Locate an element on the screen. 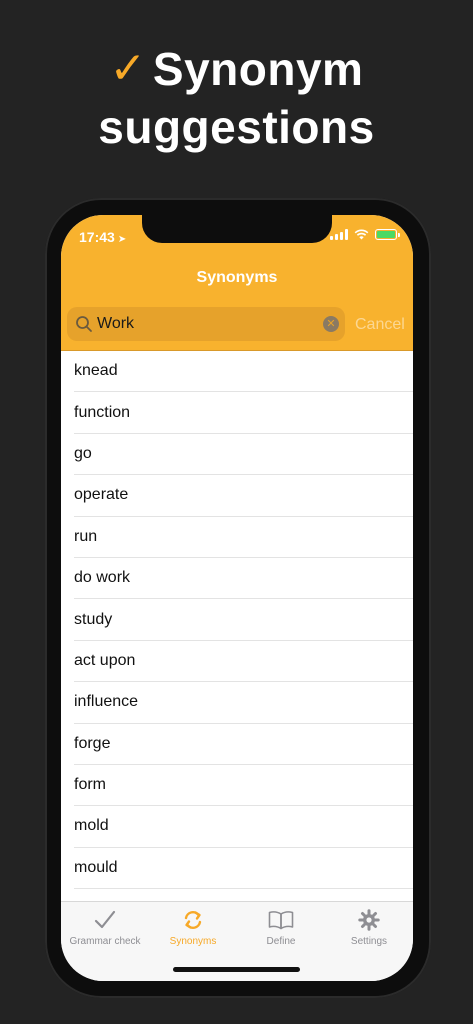 The width and height of the screenshot is (473, 1024). status-icons is located at coordinates (365, 234).